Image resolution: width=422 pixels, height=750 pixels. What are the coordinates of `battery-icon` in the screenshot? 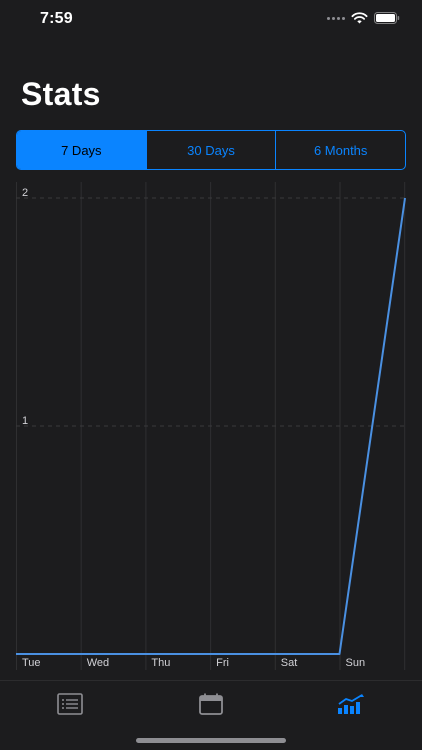 It's located at (387, 18).